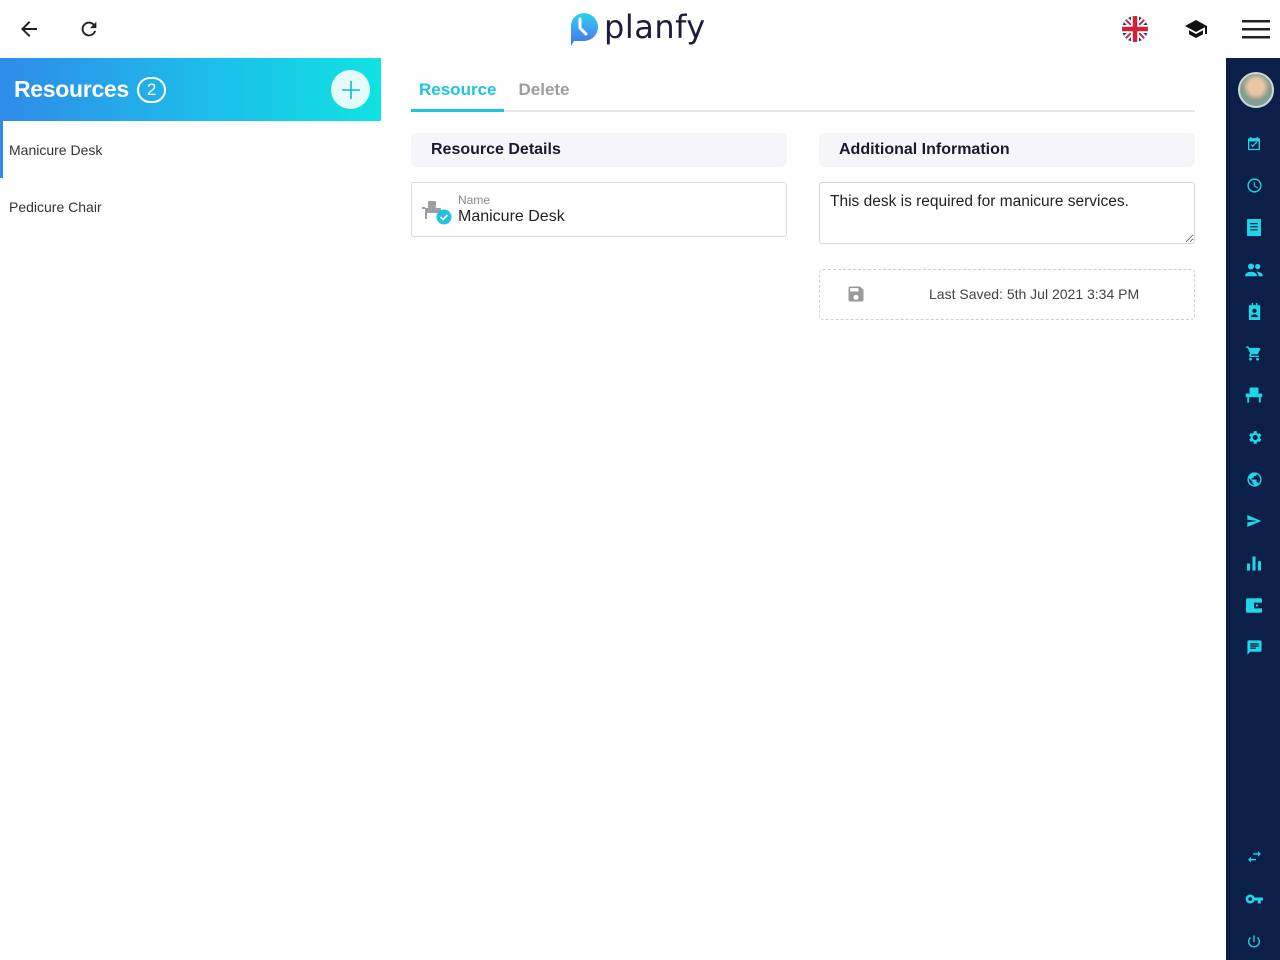 The height and width of the screenshot is (960, 1280). What do you see at coordinates (190, 149) in the screenshot?
I see `resource-list-item: Manicure Desk` at bounding box center [190, 149].